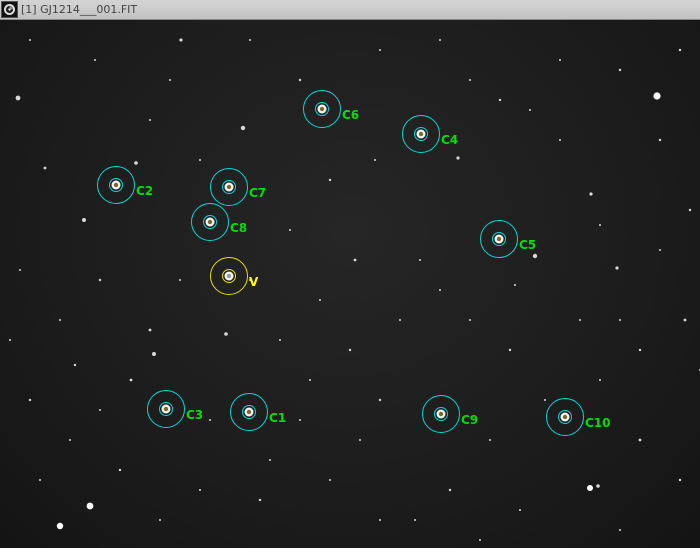  I want to click on aperture-c5: C5, so click(508, 239).